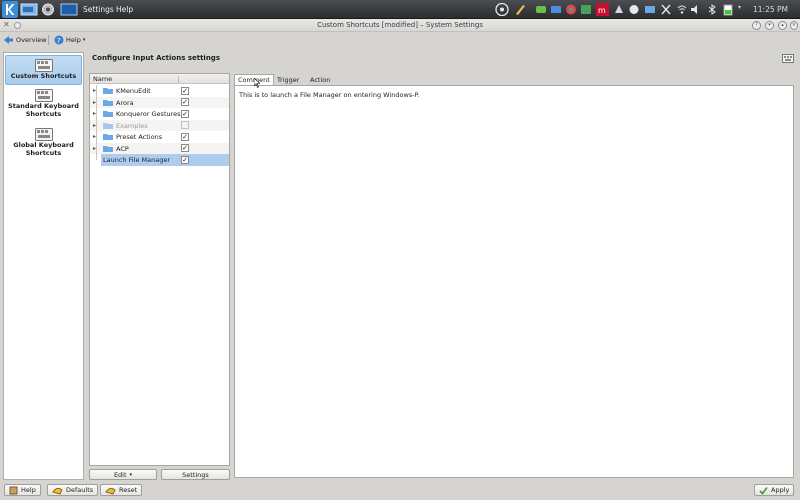 This screenshot has height=500, width=800. What do you see at coordinates (650, 9) in the screenshot?
I see `screen-icon` at bounding box center [650, 9].